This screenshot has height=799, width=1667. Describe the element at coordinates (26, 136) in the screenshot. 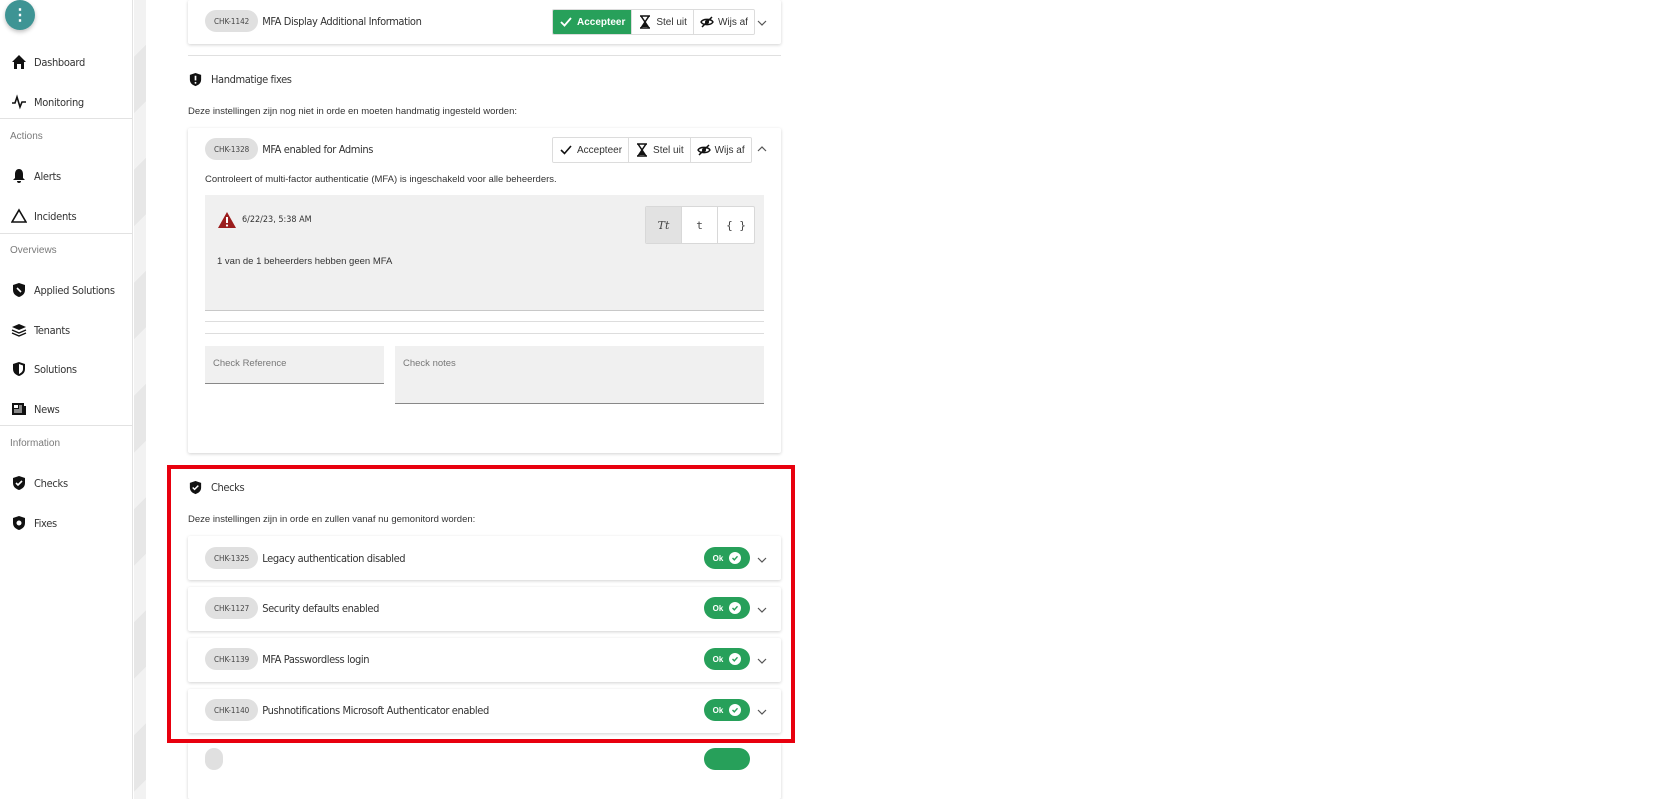

I see `section-label-actions: Actions` at that location.